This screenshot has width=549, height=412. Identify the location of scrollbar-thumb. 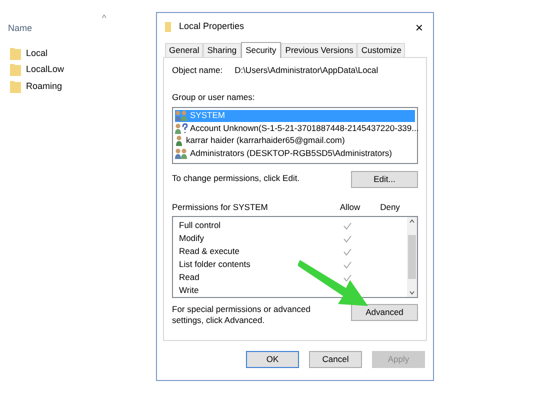
(412, 257).